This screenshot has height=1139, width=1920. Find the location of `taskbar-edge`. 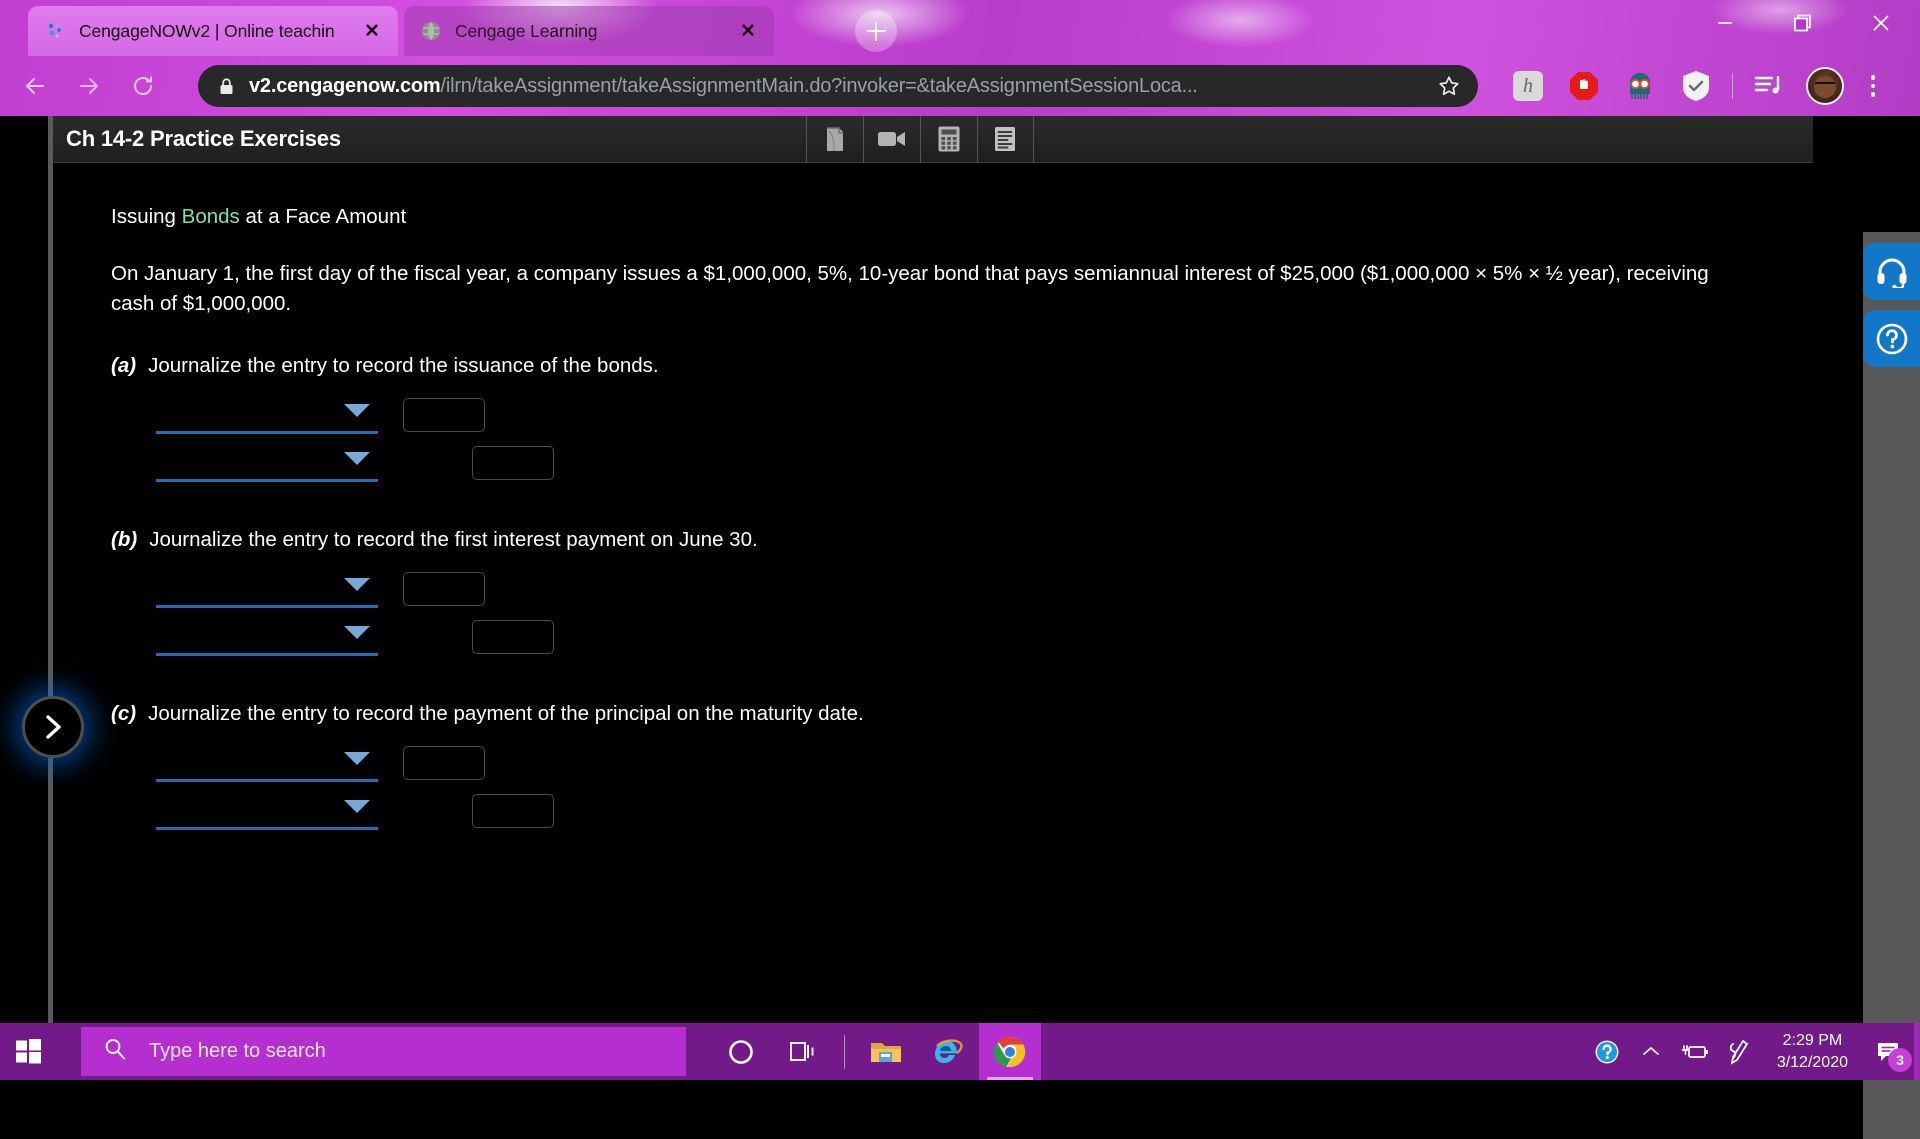

taskbar-edge is located at coordinates (1917, 1051).